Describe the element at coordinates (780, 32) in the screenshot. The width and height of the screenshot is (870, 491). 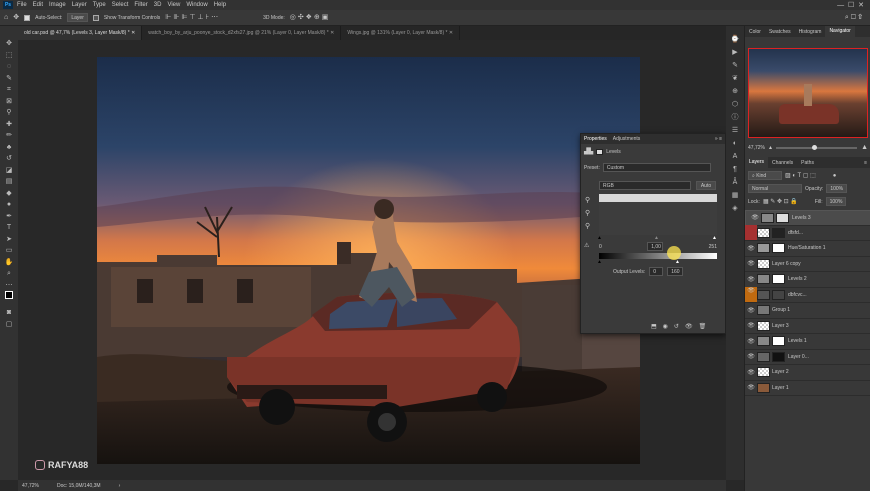
I see `tab-swatches: Swatches` at that location.